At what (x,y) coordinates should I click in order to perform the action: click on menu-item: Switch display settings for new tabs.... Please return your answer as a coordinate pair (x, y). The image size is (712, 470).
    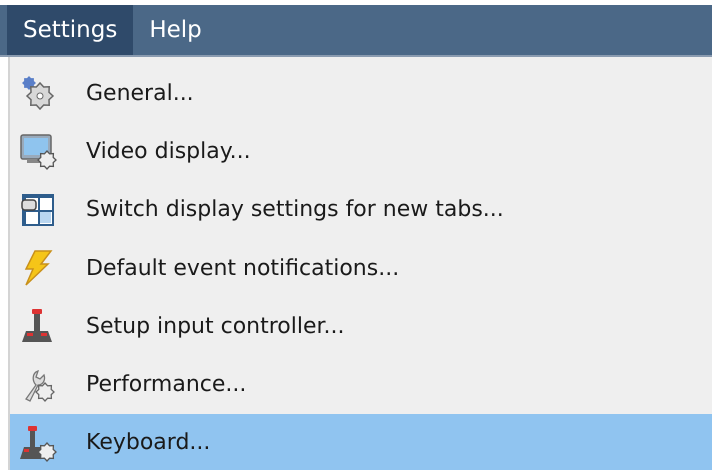
    Looking at the image, I should click on (361, 209).